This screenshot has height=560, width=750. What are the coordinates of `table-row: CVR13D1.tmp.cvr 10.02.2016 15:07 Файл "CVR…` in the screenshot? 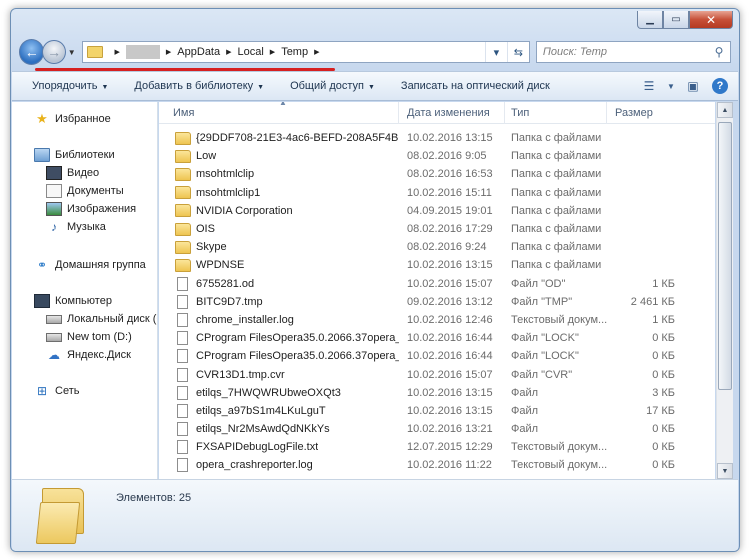 It's located at (437, 374).